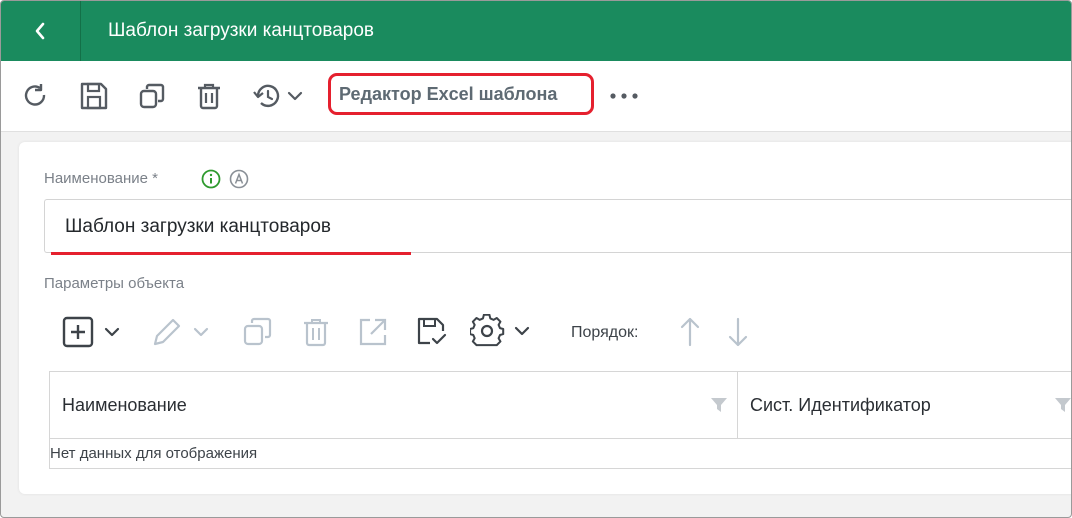  I want to click on external-link-icon, so click(373, 332).